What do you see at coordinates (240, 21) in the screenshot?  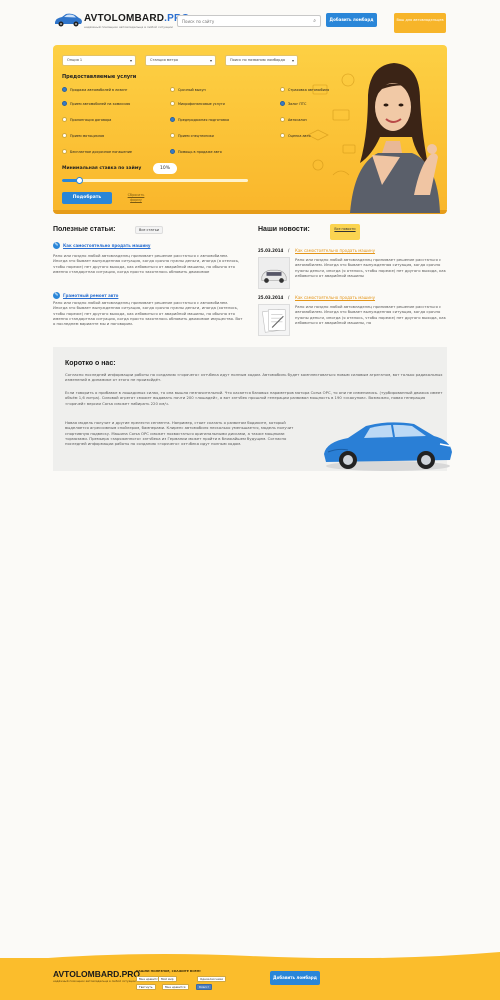 I see `search-input` at bounding box center [240, 21].